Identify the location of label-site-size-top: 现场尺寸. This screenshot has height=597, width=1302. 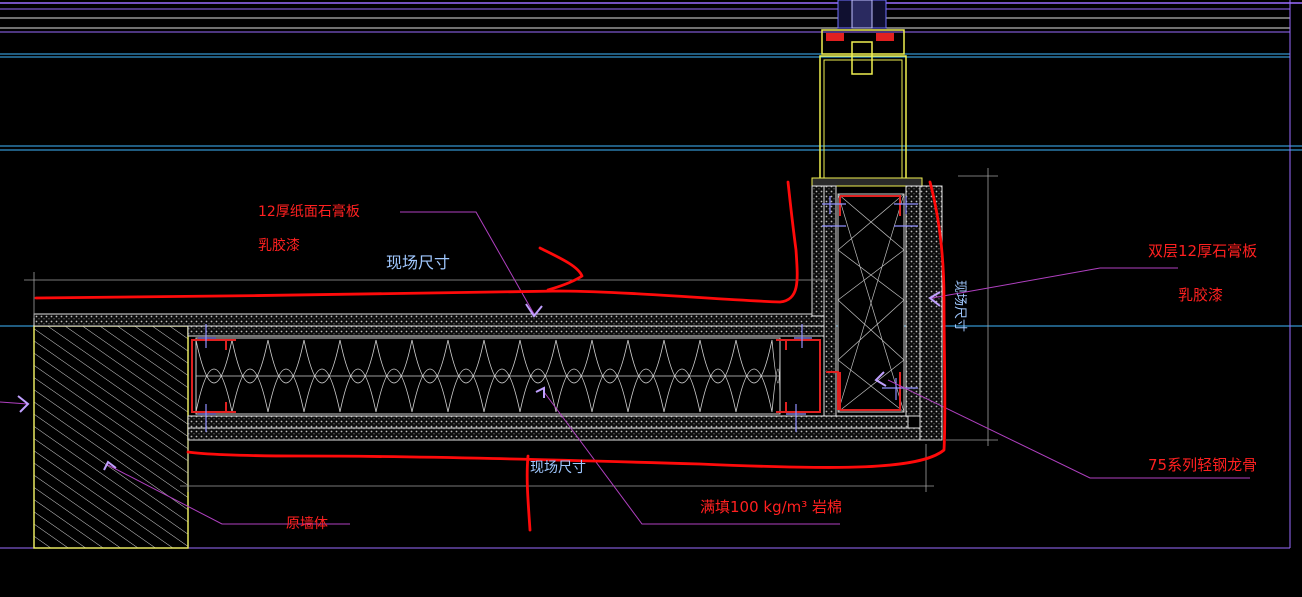
(418, 262).